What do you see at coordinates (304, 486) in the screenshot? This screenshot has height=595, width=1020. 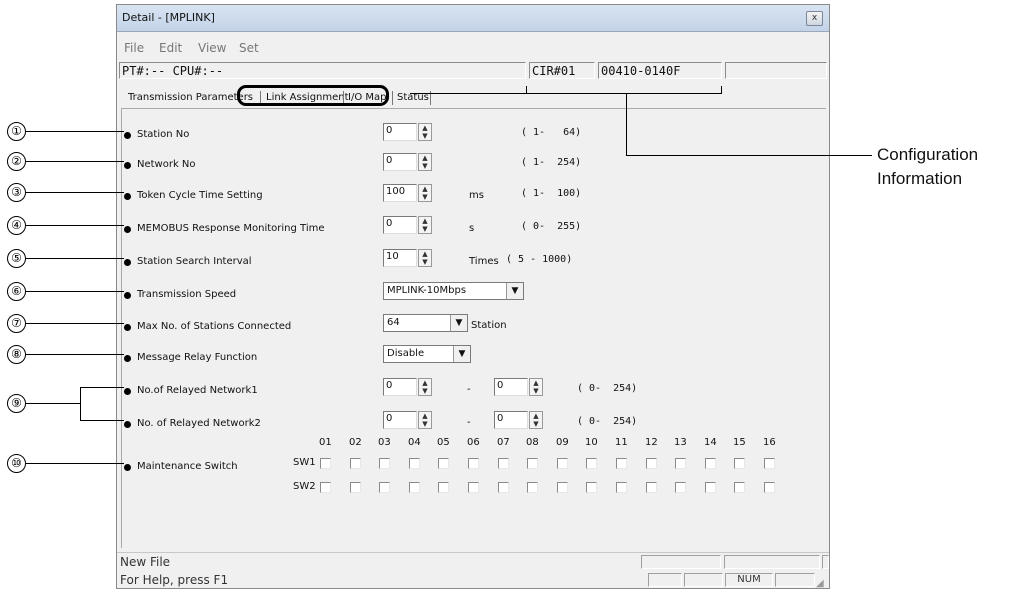 I see `sw2-row-label: SW2` at bounding box center [304, 486].